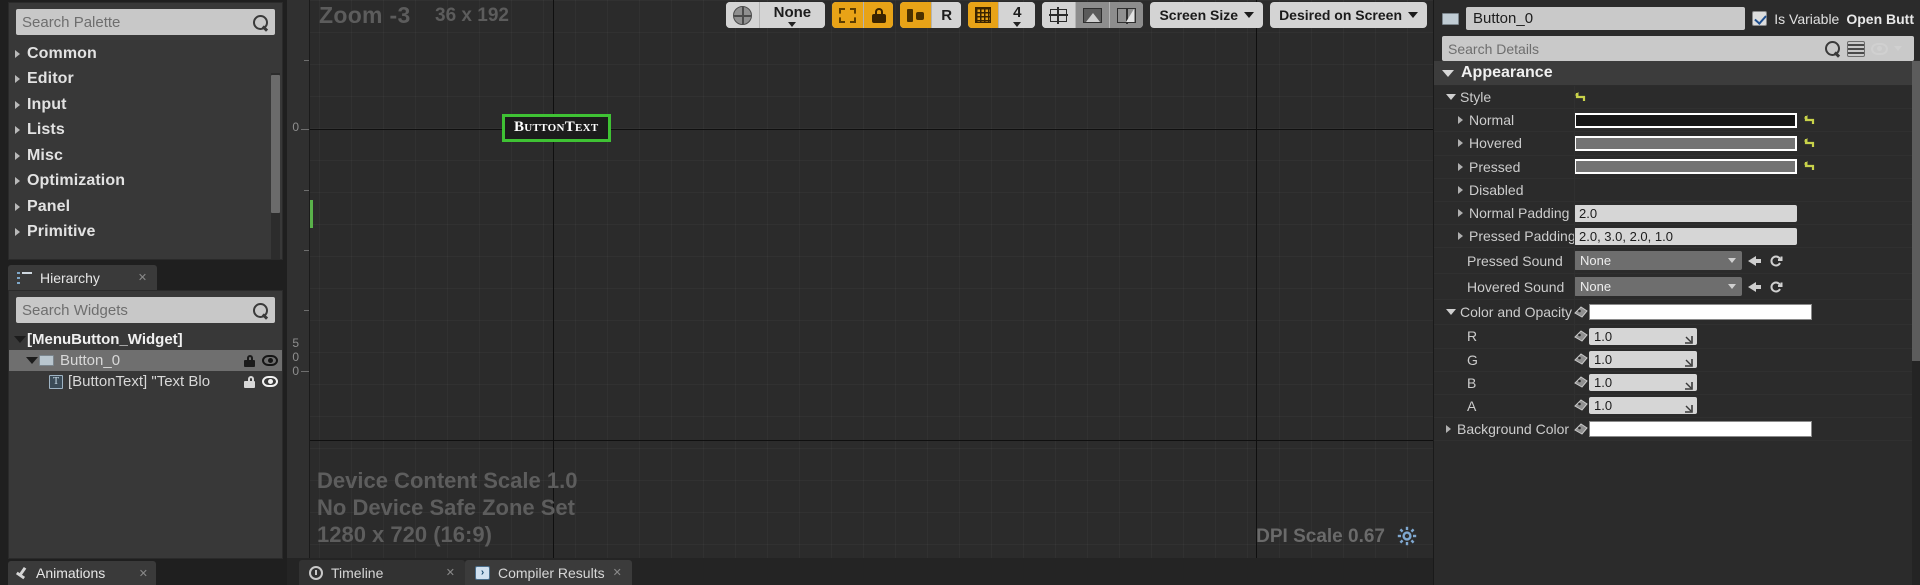 The width and height of the screenshot is (1920, 585). I want to click on dashed-outline-toggle-button, so click(848, 15).